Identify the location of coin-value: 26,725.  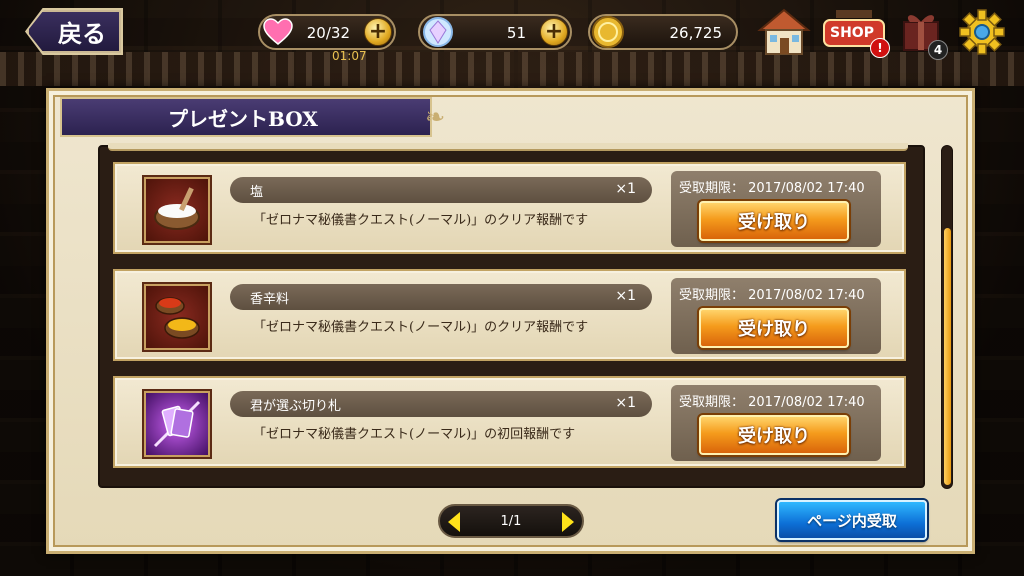
(696, 33).